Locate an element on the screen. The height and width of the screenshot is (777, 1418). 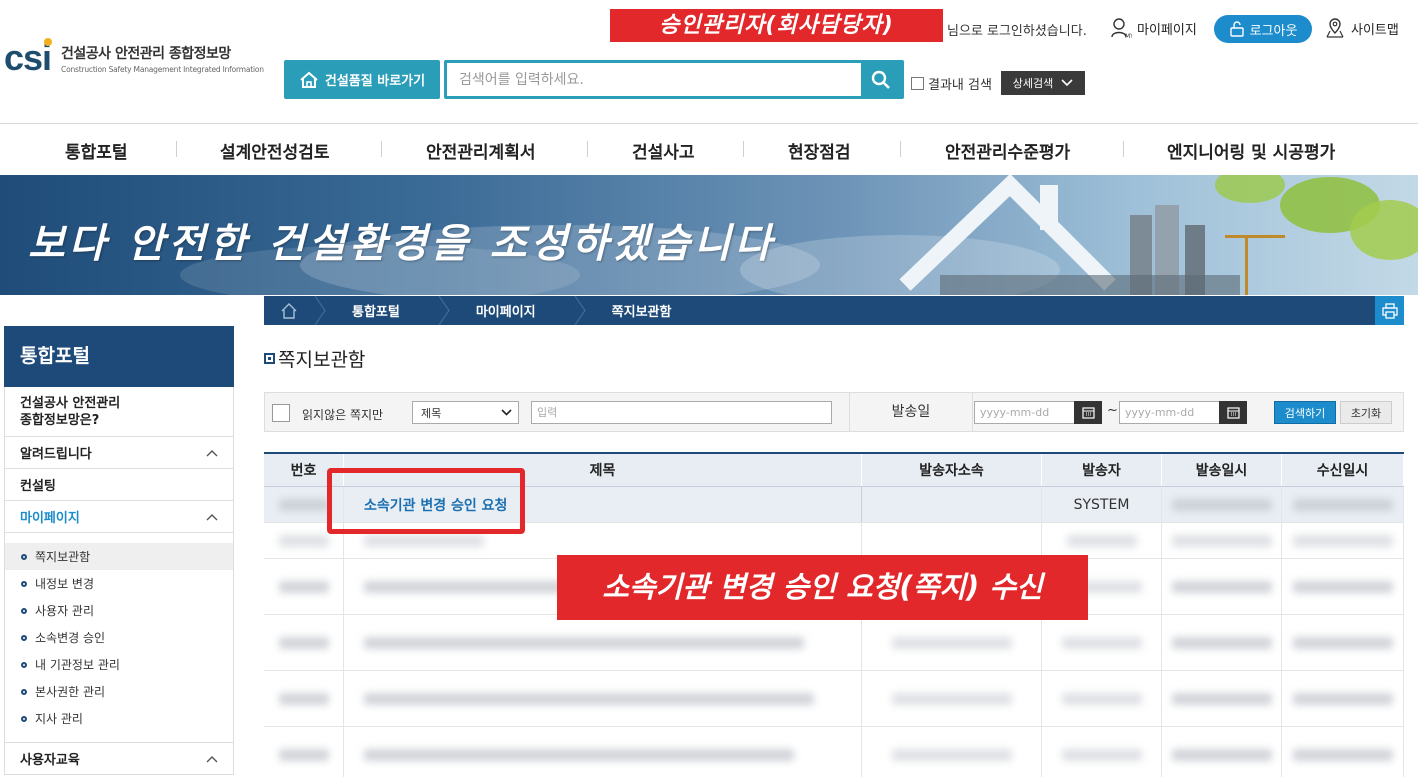
col-sender: 발송자 is located at coordinates (1102, 470).